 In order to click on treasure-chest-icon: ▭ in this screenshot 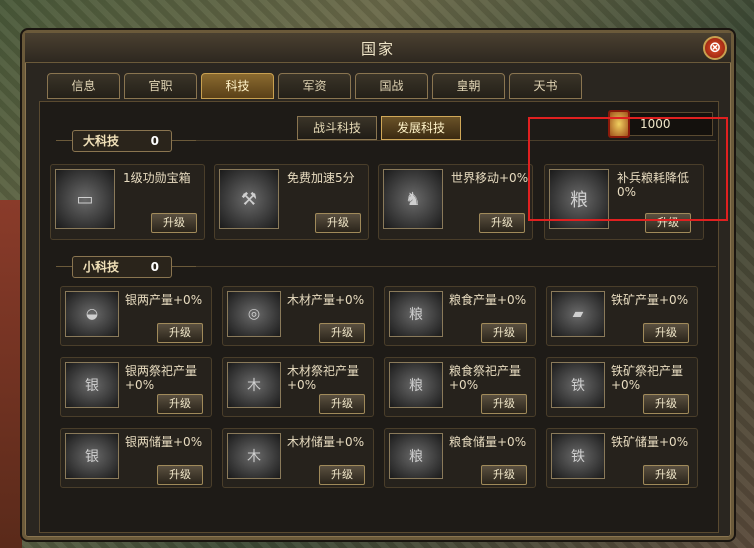, I will do `click(85, 199)`.